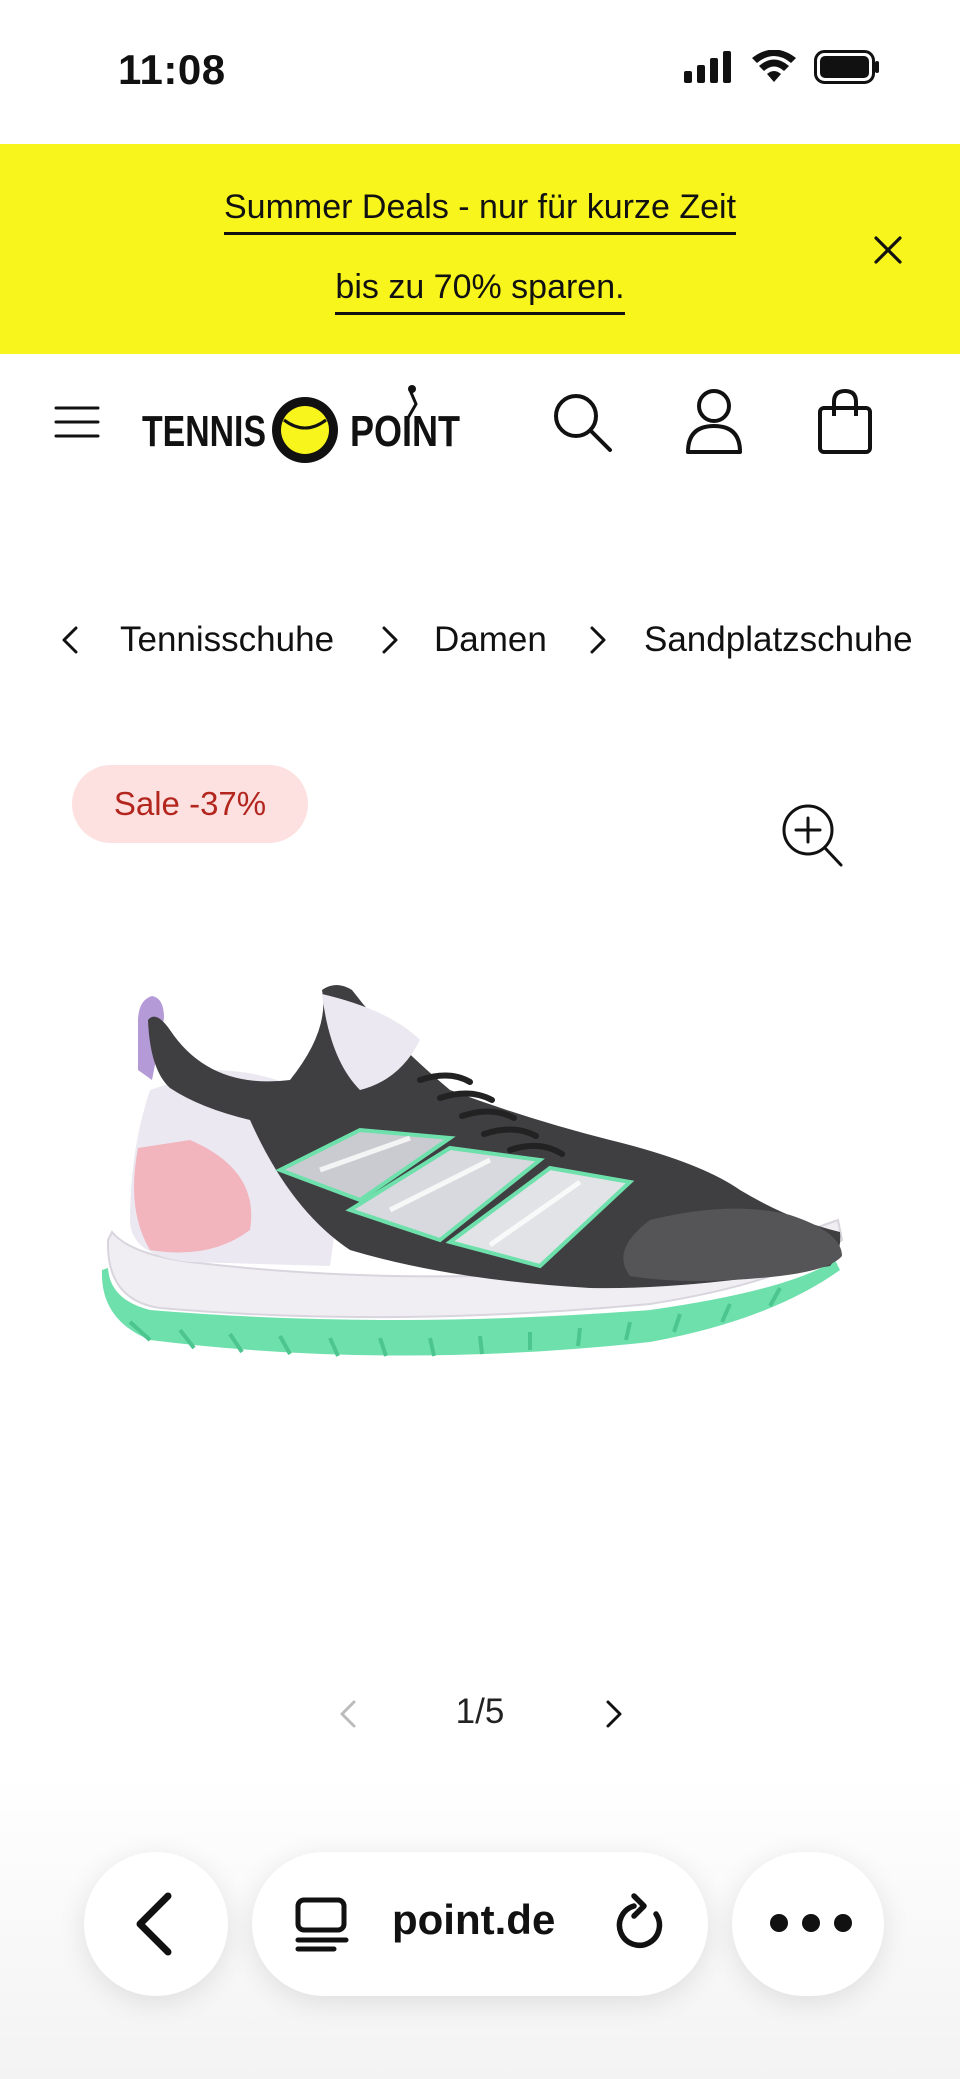  Describe the element at coordinates (480, 424) in the screenshot. I see `site-header: TENNIS POINT` at that location.